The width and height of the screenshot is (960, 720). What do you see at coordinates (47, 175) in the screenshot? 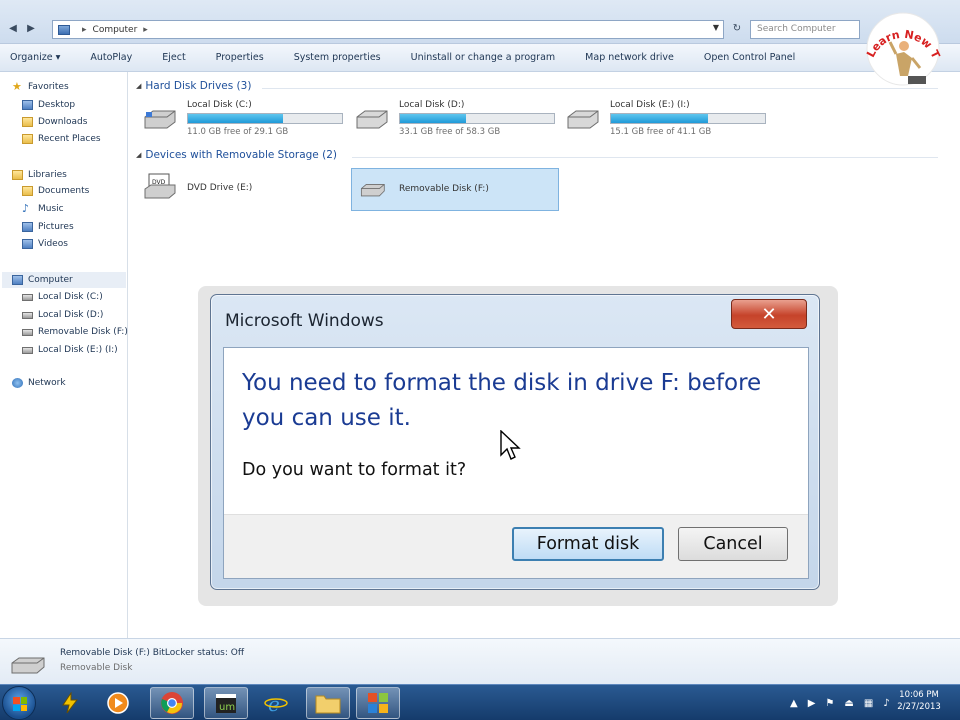
I see `nav-libraries-label: Libraries` at bounding box center [47, 175].